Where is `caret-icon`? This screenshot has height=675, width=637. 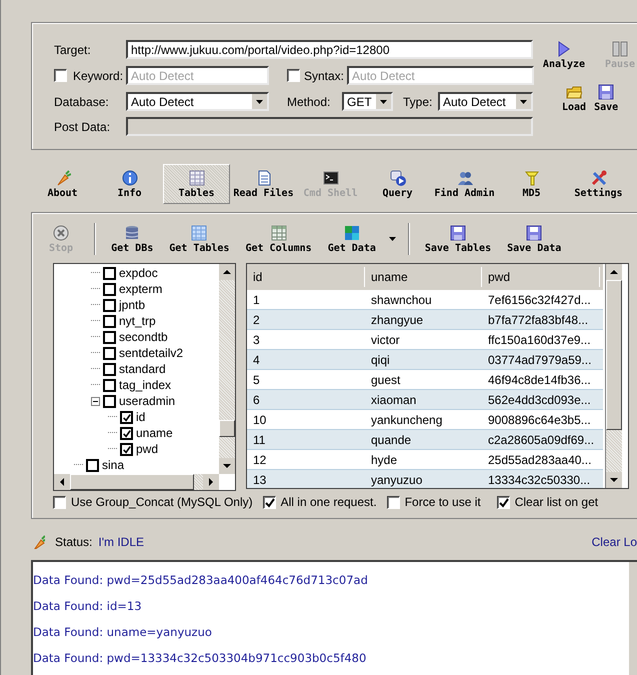
caret-icon is located at coordinates (392, 239).